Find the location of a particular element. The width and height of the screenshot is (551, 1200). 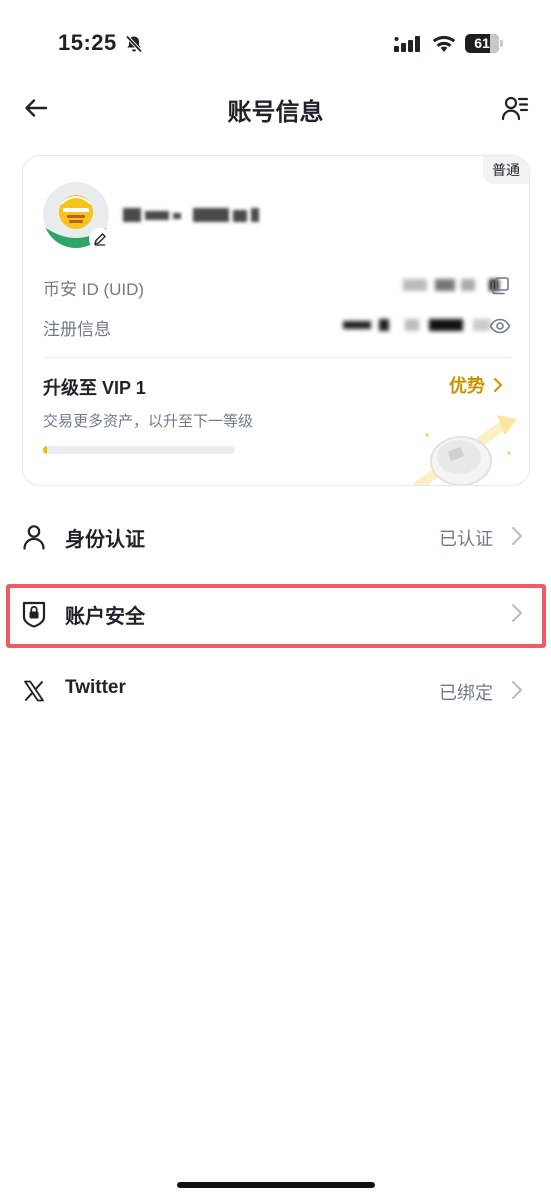

wifi-icon is located at coordinates (444, 43).